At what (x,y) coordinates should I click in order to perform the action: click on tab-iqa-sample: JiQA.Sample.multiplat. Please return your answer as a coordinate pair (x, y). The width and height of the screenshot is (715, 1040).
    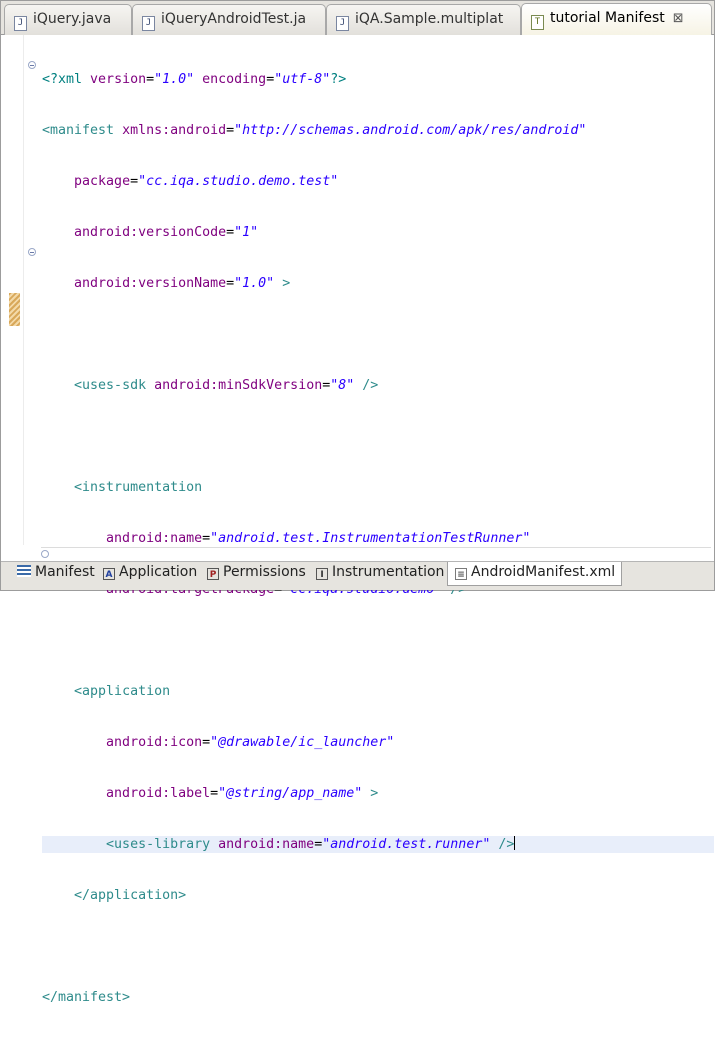
    Looking at the image, I should click on (423, 19).